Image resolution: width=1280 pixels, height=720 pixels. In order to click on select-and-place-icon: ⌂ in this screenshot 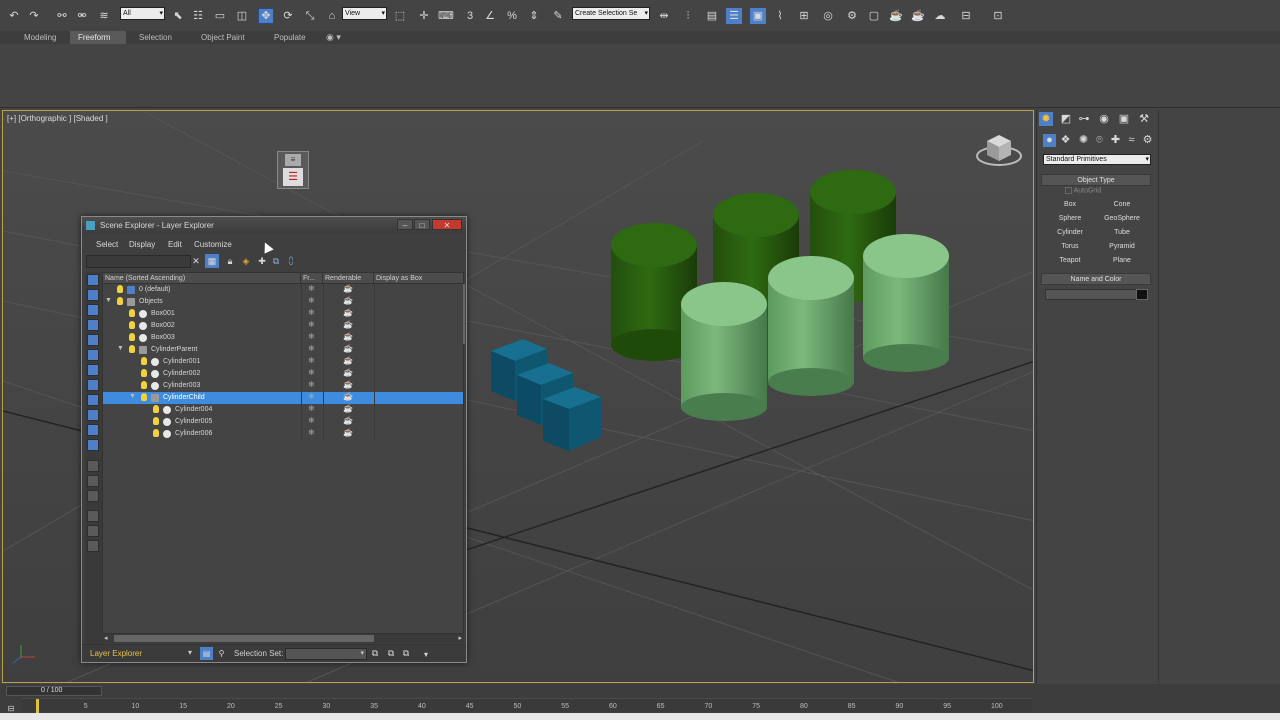, I will do `click(332, 16)`.